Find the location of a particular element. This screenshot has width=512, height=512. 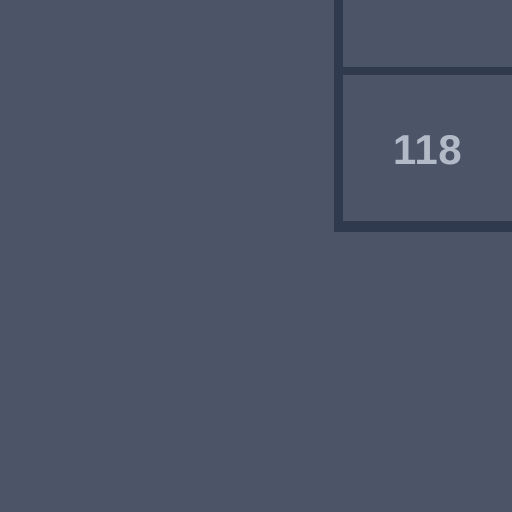

grid-cell-value: 118 is located at coordinates (427, 149).